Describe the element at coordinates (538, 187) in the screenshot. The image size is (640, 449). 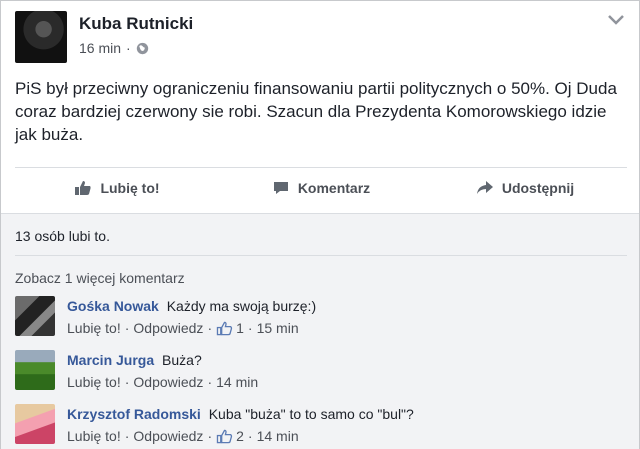
I see `share-label: Udostępnij` at that location.